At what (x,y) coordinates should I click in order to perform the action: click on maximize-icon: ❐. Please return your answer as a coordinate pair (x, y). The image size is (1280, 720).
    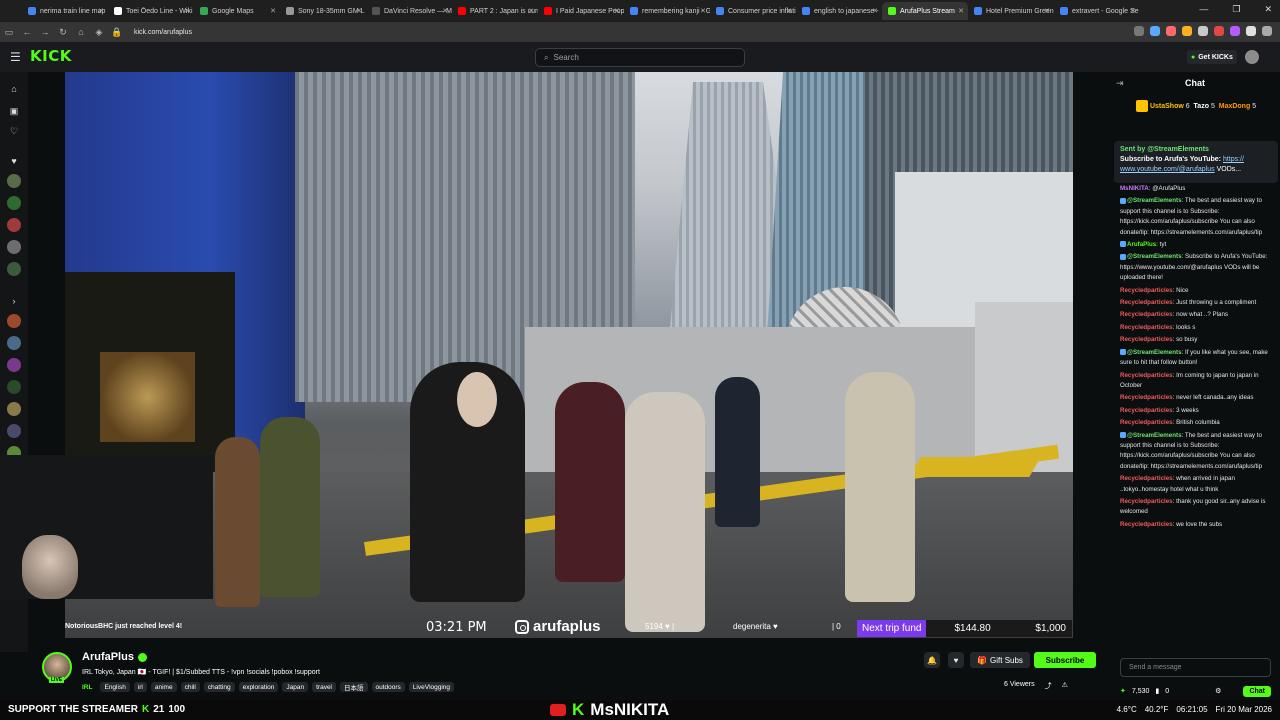
    Looking at the image, I should click on (1236, 9).